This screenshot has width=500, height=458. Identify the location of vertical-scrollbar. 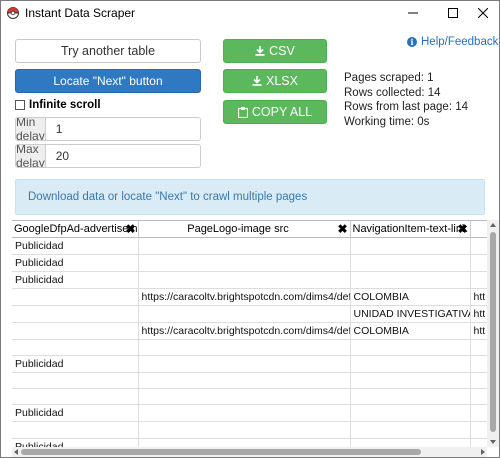
(493, 333).